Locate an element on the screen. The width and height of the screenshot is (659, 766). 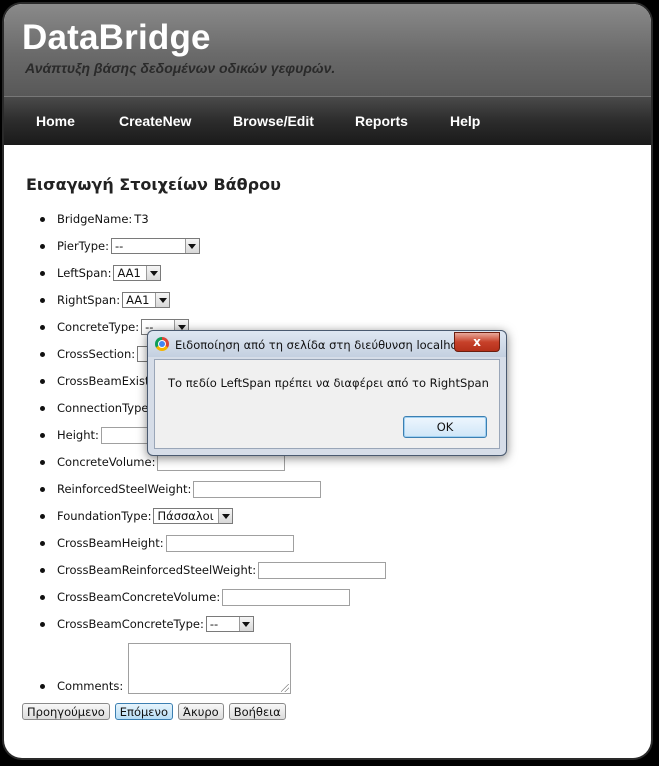
field-cross-beam-height: CrossBeamHeight: is located at coordinates (167, 543).